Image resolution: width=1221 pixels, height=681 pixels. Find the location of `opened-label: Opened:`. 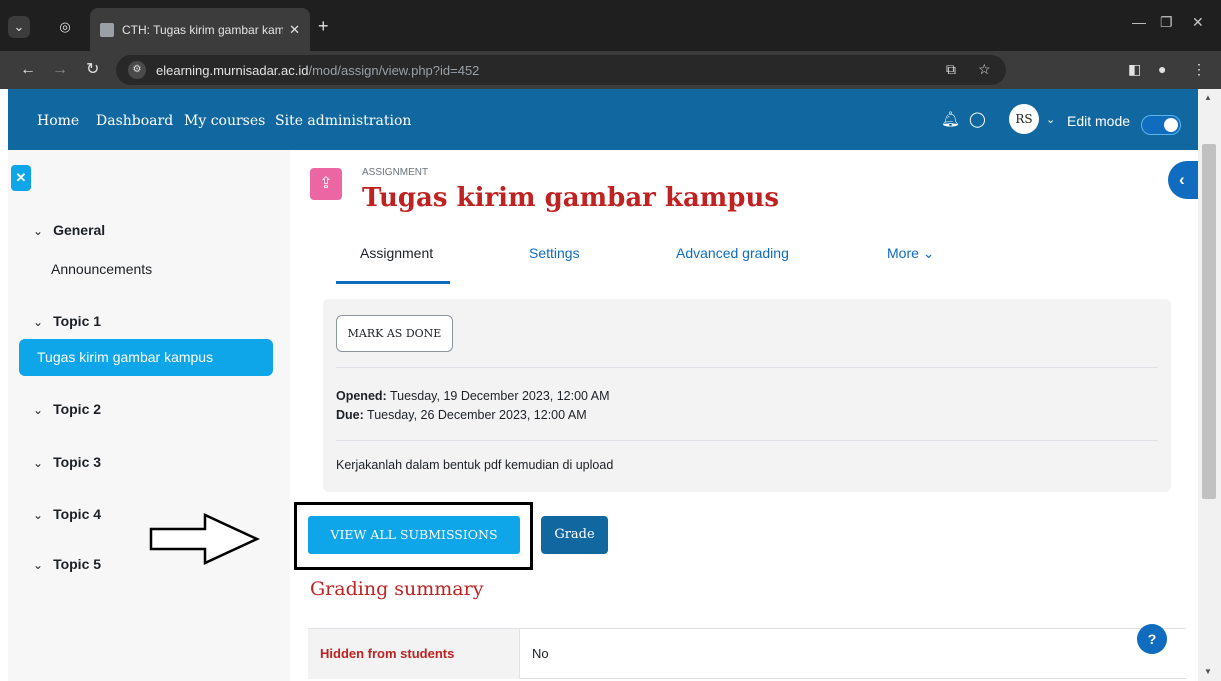

opened-label: Opened: is located at coordinates (361, 396).